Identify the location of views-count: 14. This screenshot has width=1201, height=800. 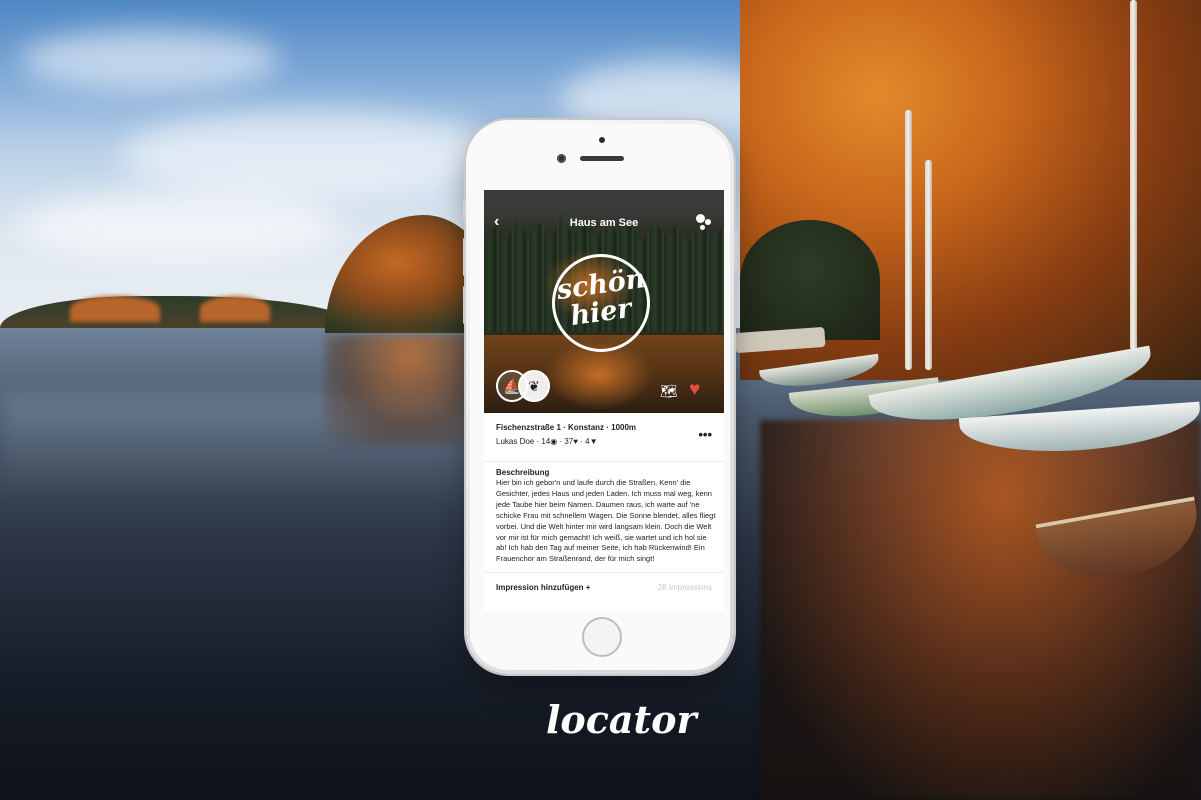
(546, 441).